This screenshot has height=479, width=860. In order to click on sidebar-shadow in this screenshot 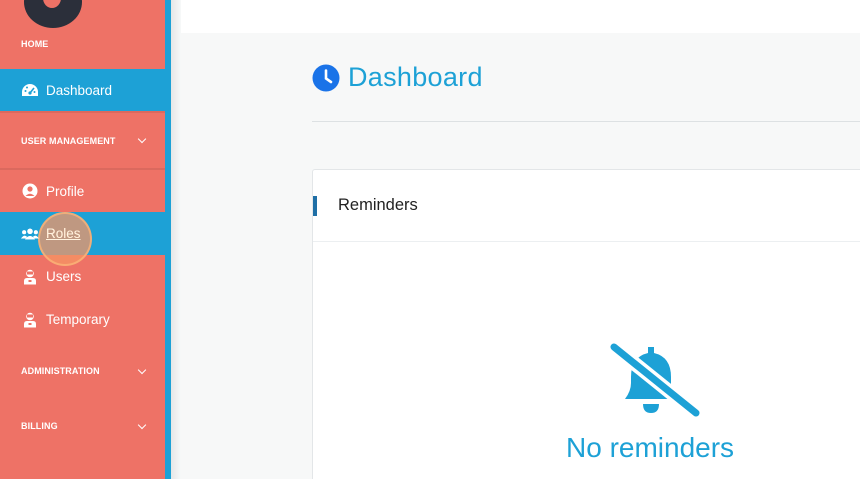, I will do `click(176, 239)`.